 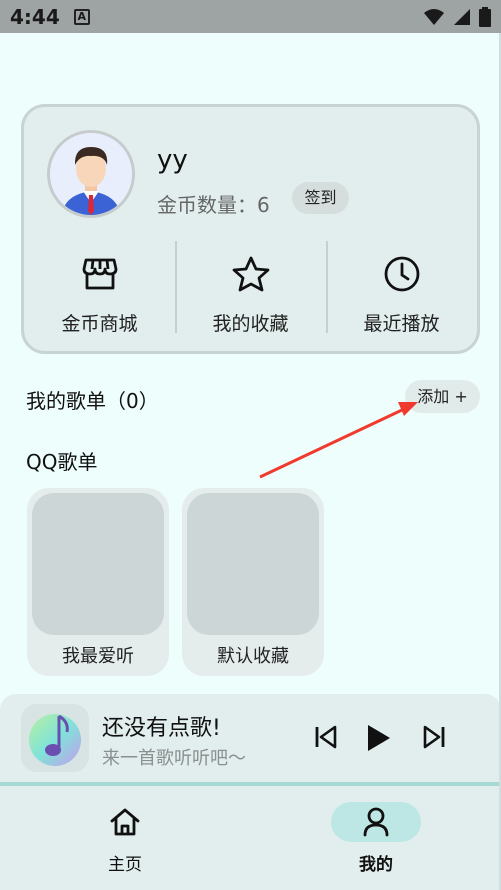 I want to click on nav-home-label: 主页, so click(x=125, y=865).